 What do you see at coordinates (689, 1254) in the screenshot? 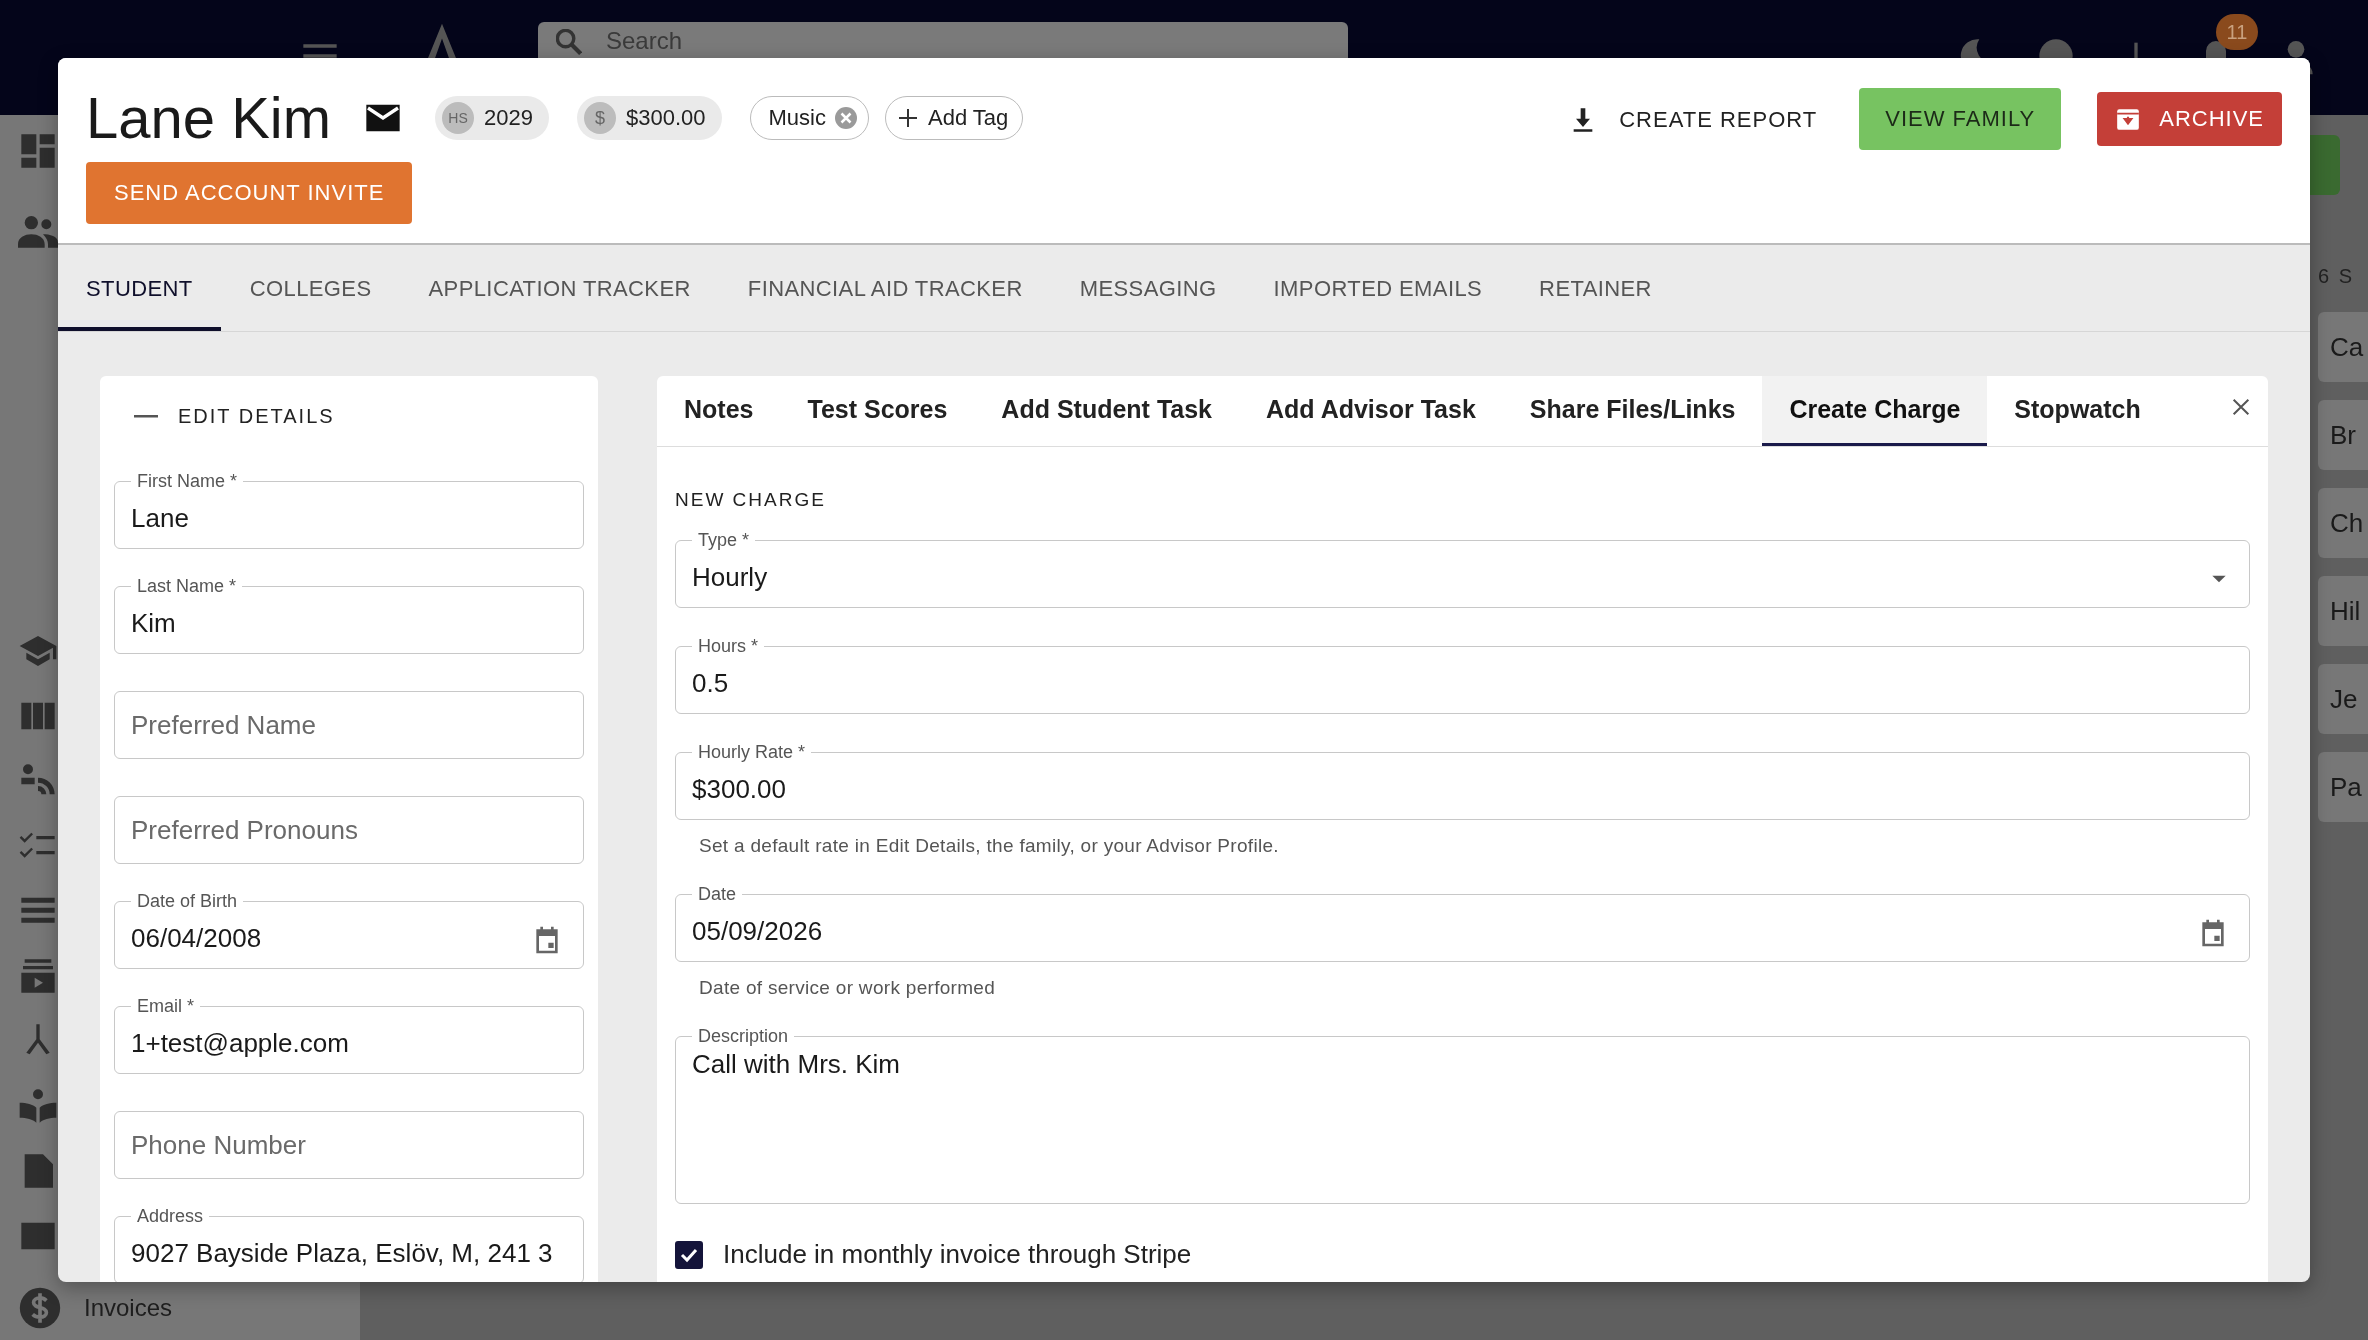
I see `checkbox` at bounding box center [689, 1254].